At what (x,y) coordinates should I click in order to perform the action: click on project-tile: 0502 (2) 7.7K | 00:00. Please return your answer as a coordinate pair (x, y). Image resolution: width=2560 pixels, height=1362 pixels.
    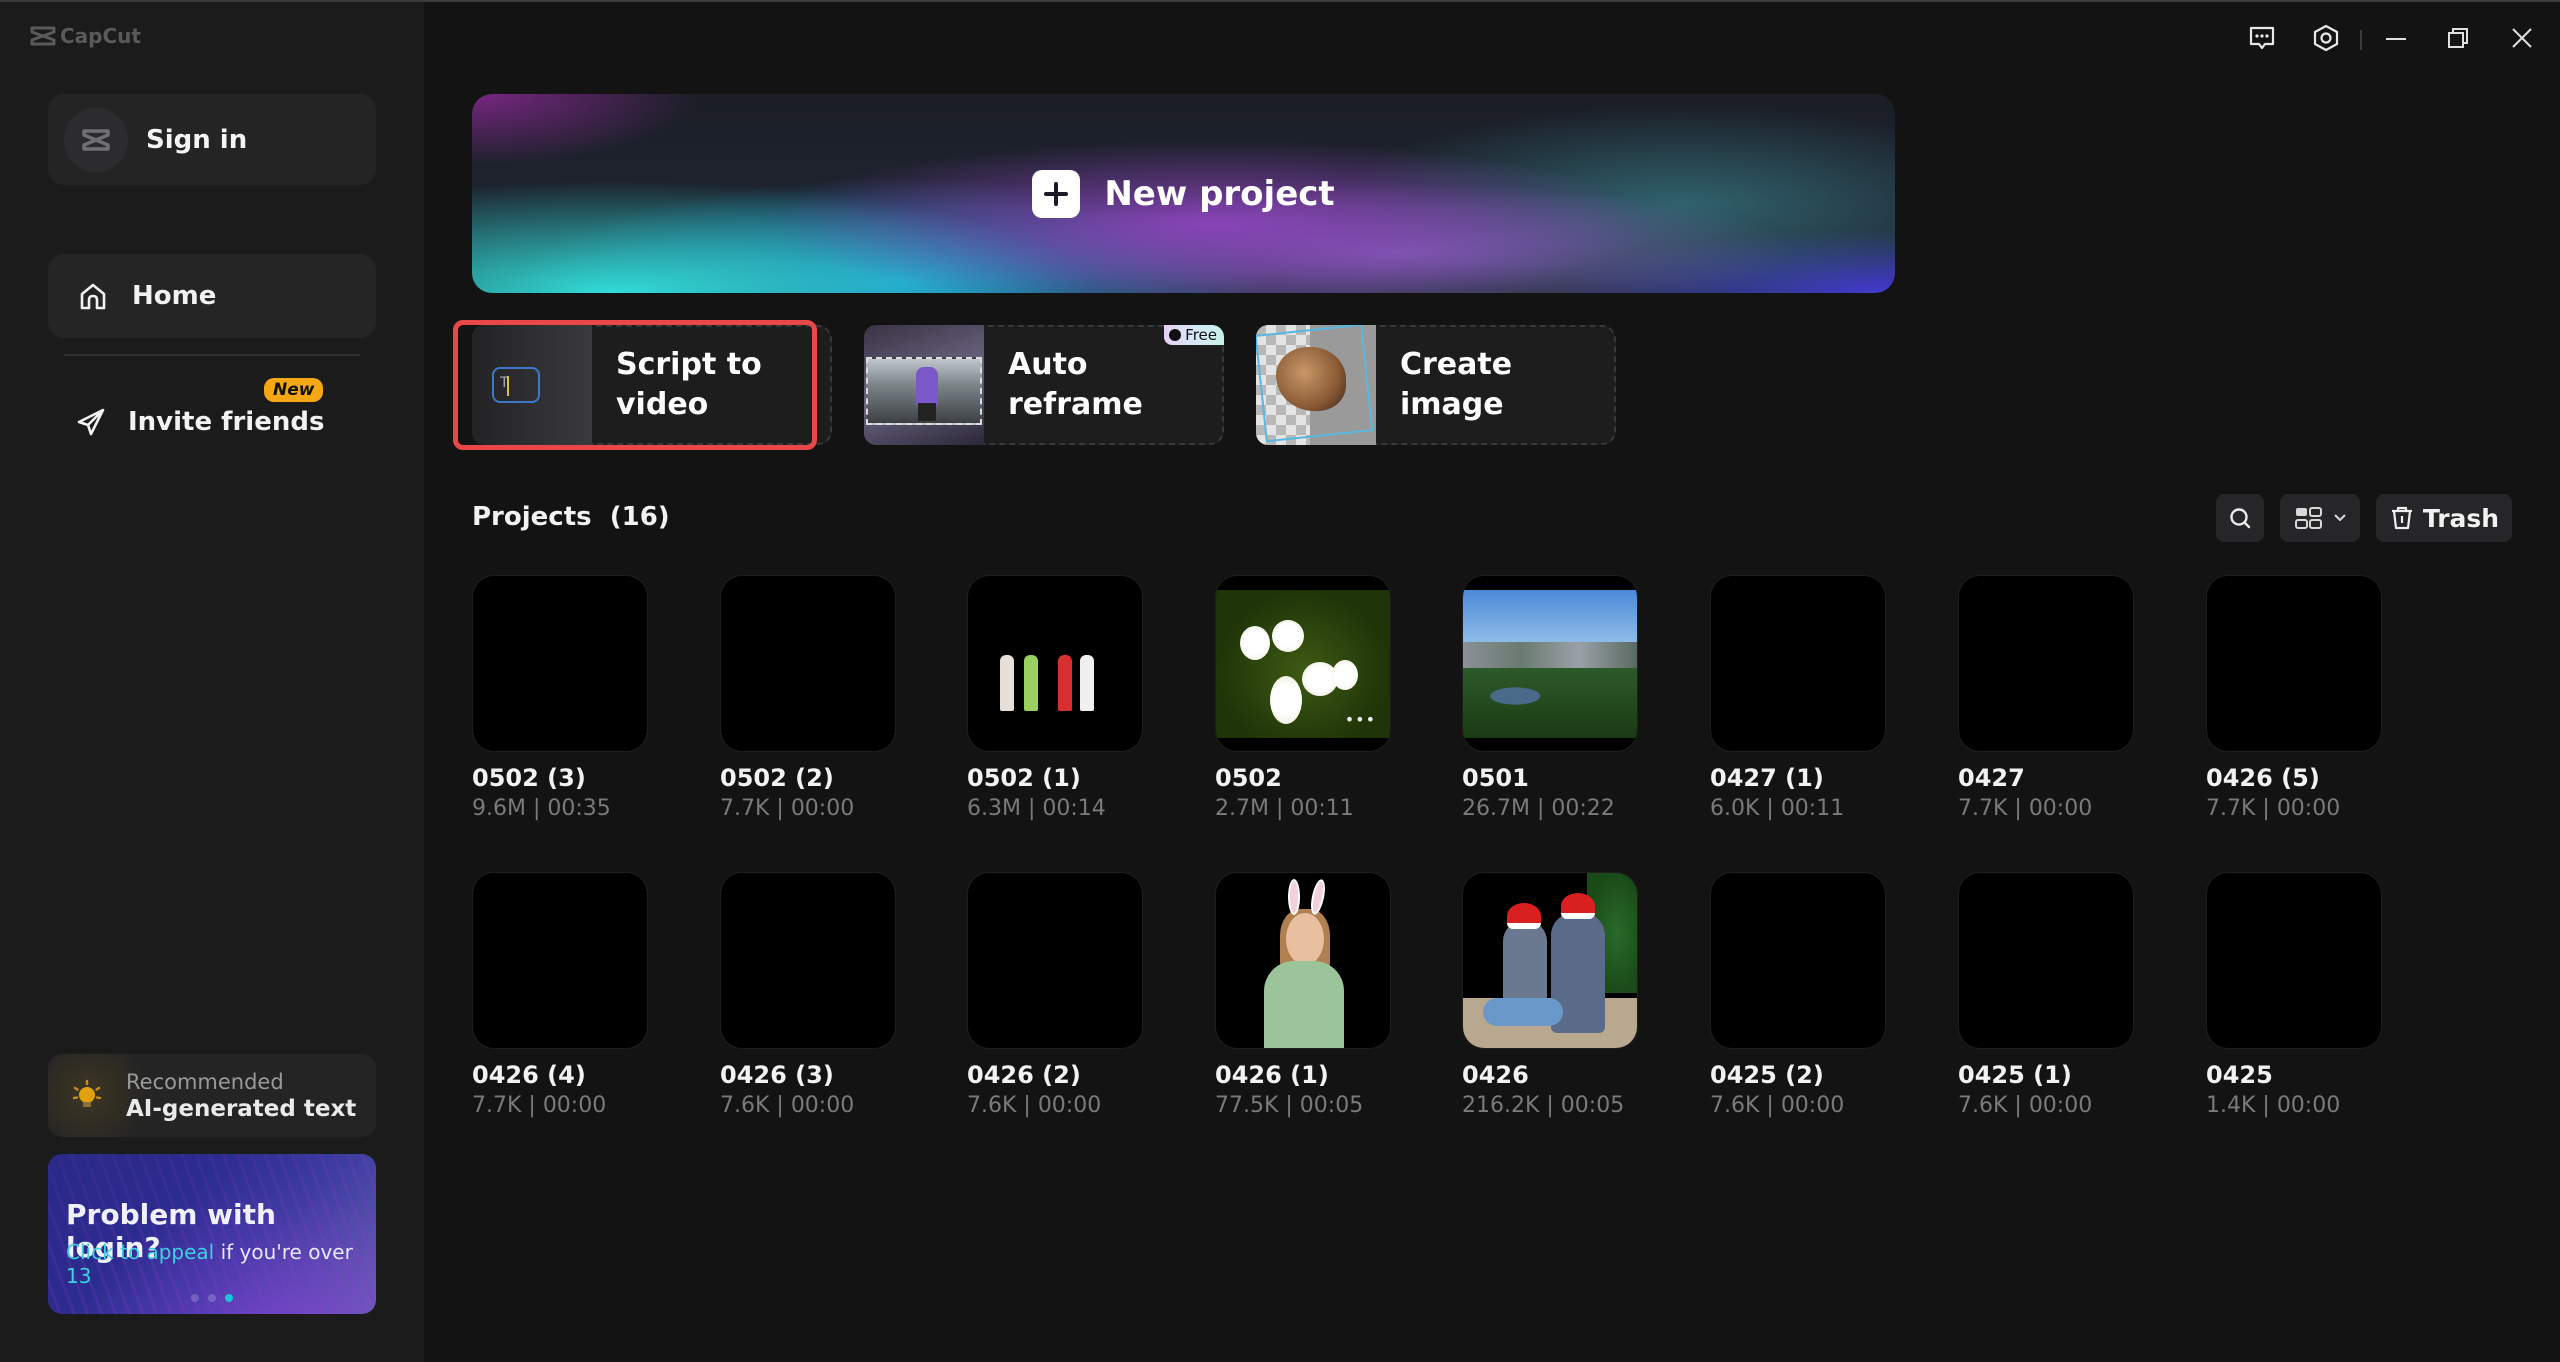
    Looking at the image, I should click on (810, 698).